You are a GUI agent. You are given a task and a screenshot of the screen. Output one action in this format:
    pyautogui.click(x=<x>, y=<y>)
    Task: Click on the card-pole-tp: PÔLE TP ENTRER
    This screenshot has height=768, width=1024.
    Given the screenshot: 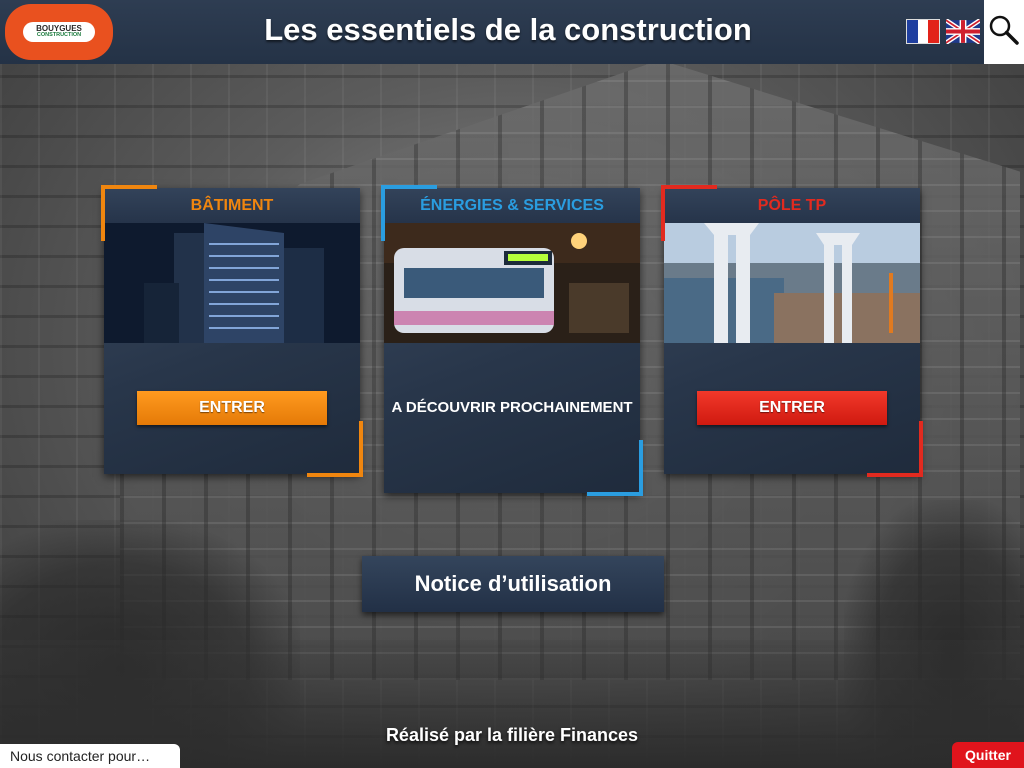 What is the action you would take?
    pyautogui.click(x=792, y=331)
    